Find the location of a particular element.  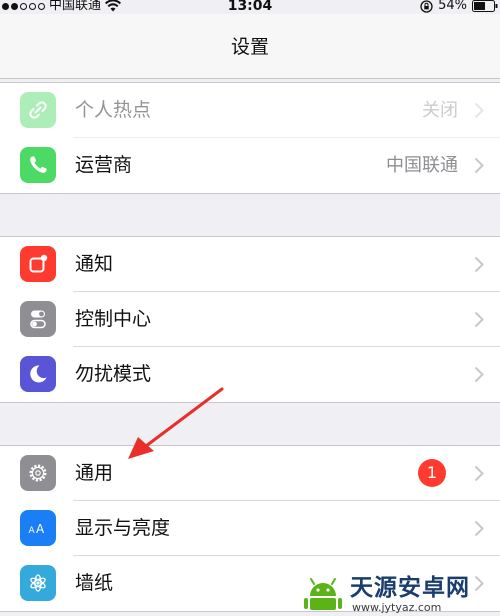

row-value: 中国联通 is located at coordinates (422, 165).